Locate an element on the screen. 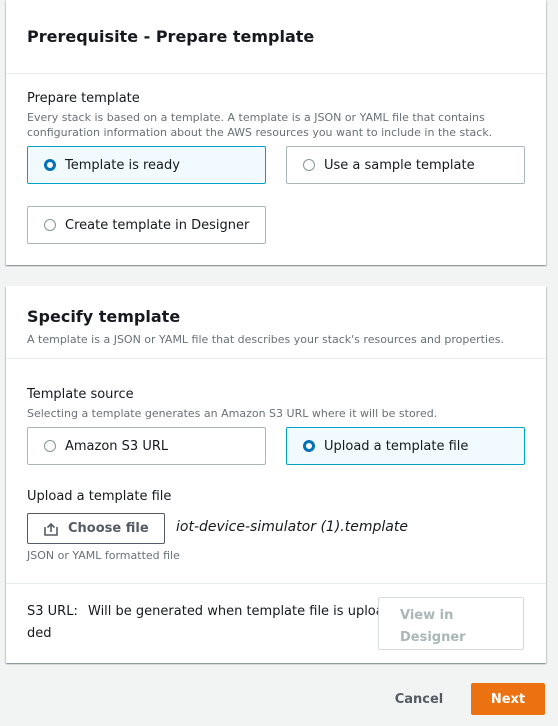 The image size is (558, 726). option-amazon-s3-url: Amazon S3 URL is located at coordinates (146, 446).